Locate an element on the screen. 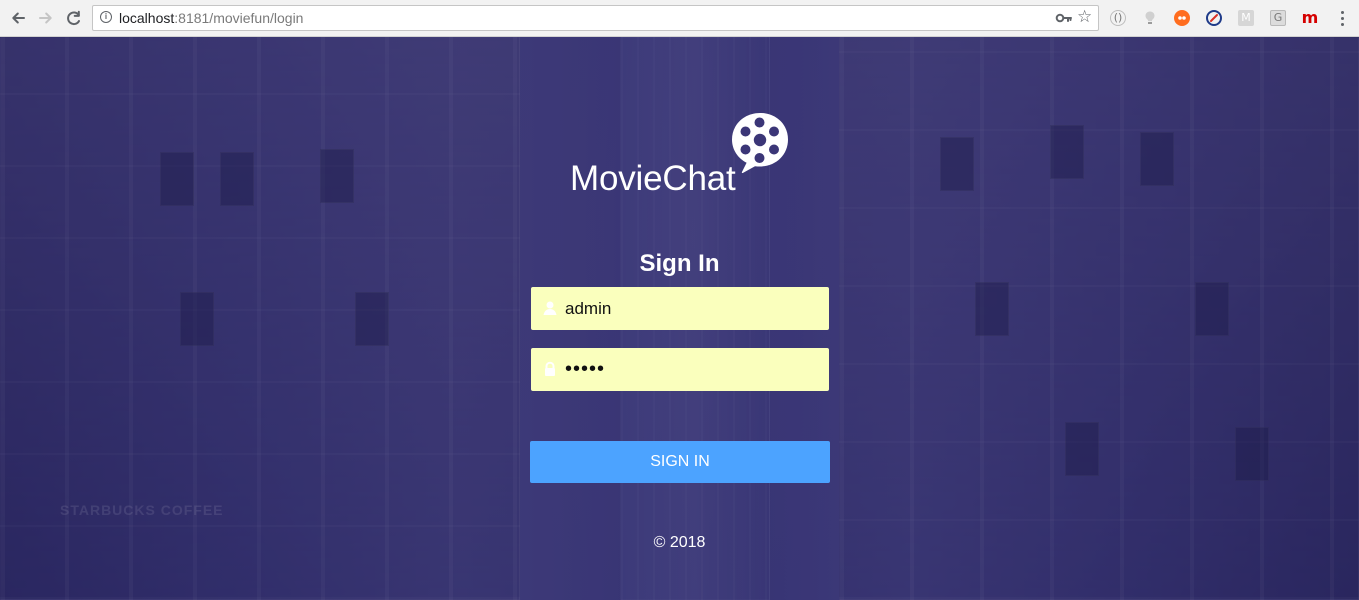  username-input is located at coordinates (692, 308).